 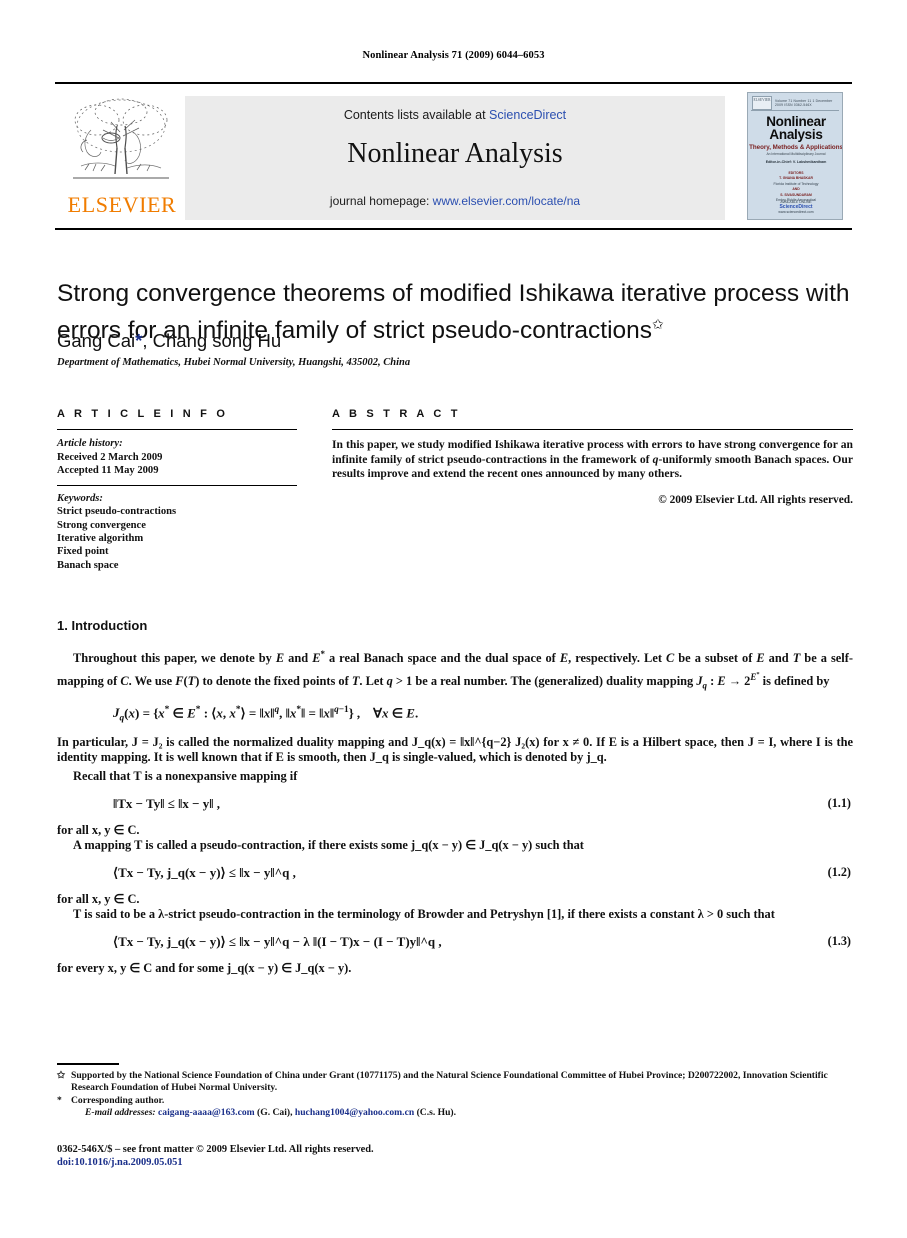 I want to click on equation-1-3-number: (1.3), so click(x=839, y=940).